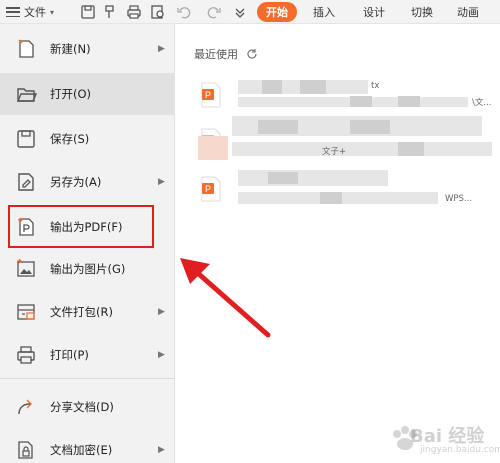  I want to click on refresh-icon, so click(252, 54).